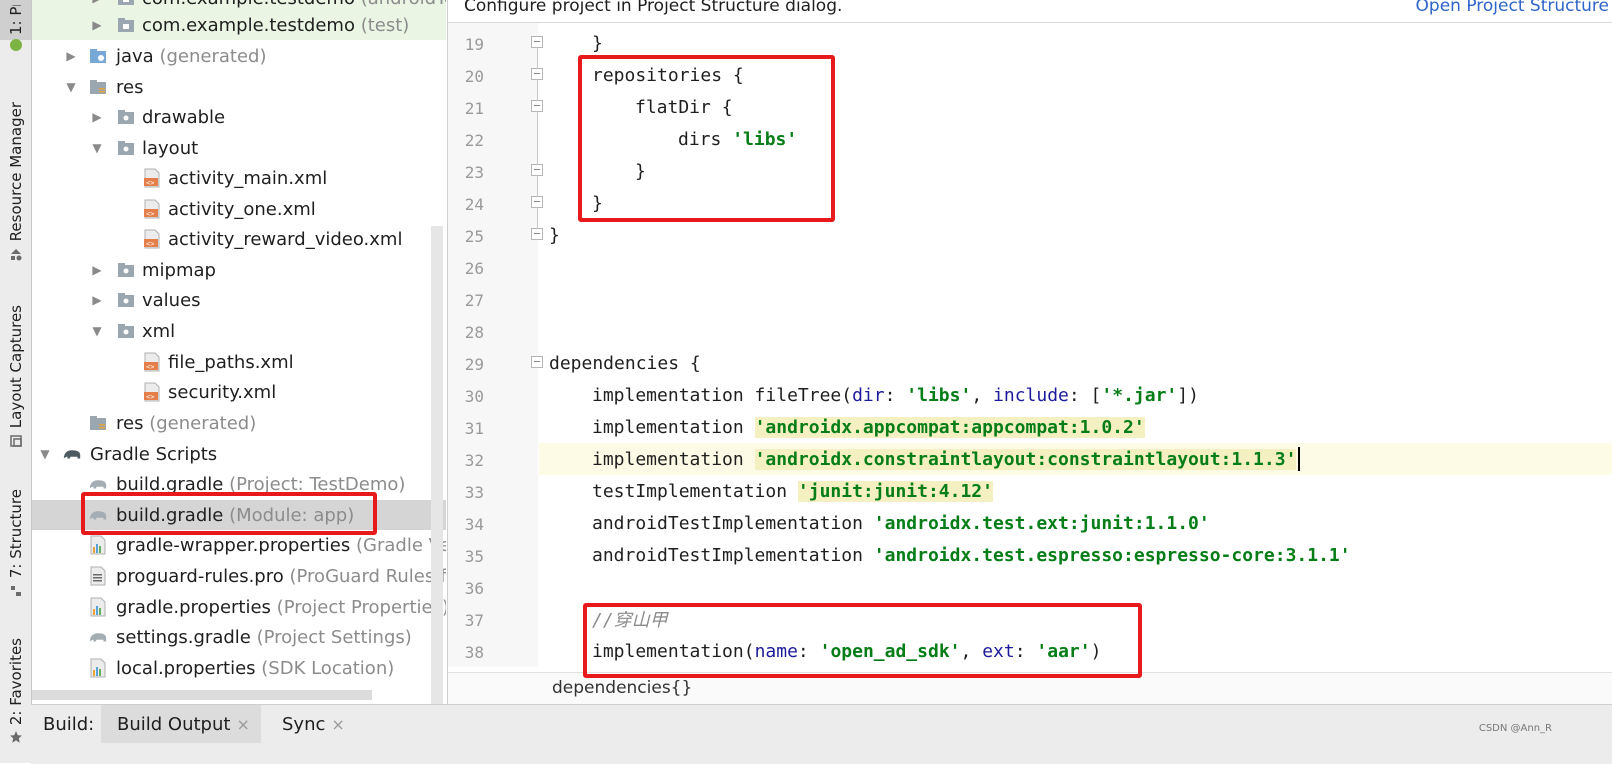  I want to click on tree-item-hint: (androidTest), so click(403, 4).